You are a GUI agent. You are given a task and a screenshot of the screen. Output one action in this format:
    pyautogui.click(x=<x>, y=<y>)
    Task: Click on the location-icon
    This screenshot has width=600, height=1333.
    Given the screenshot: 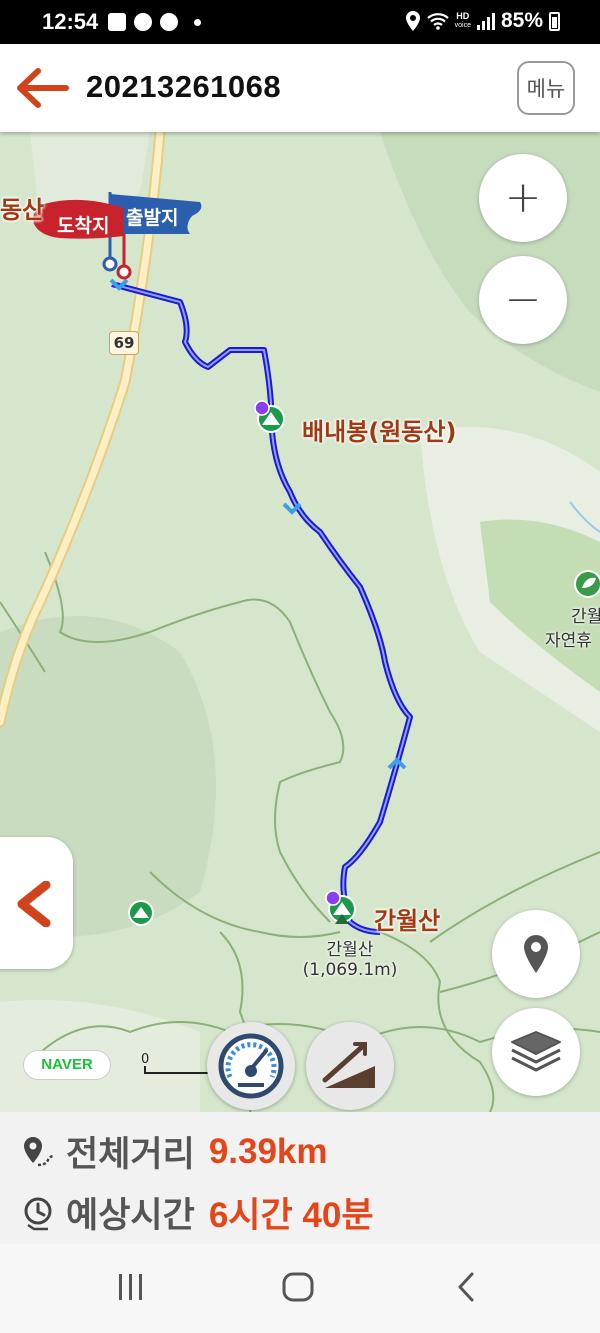 What is the action you would take?
    pyautogui.click(x=412, y=21)
    